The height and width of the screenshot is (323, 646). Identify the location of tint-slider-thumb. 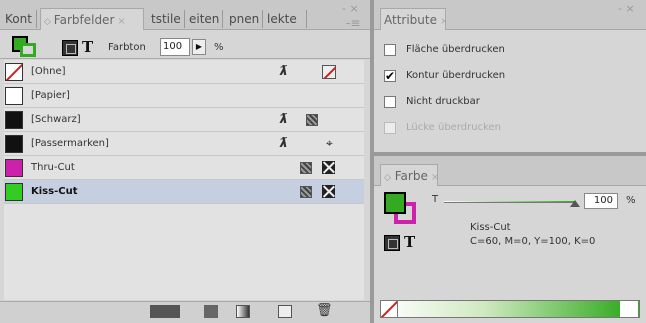
(575, 203).